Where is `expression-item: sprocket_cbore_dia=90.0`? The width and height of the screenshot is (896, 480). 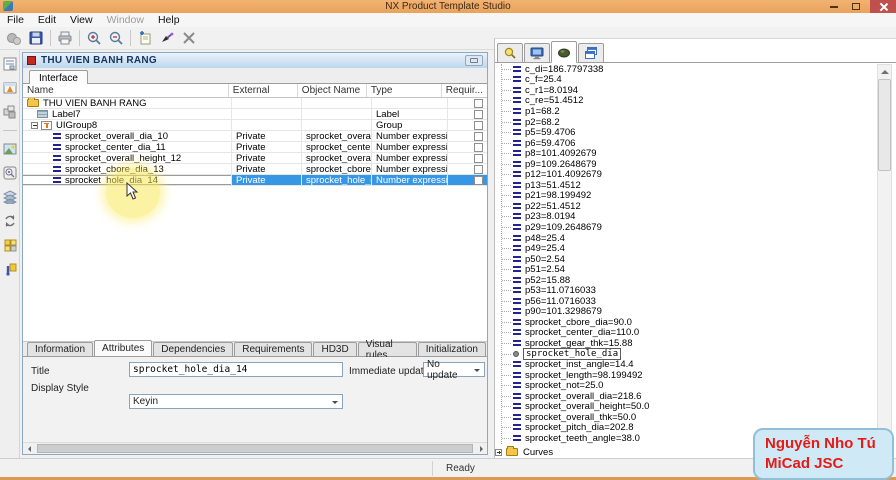 expression-item: sprocket_cbore_dia=90.0 is located at coordinates (686, 322).